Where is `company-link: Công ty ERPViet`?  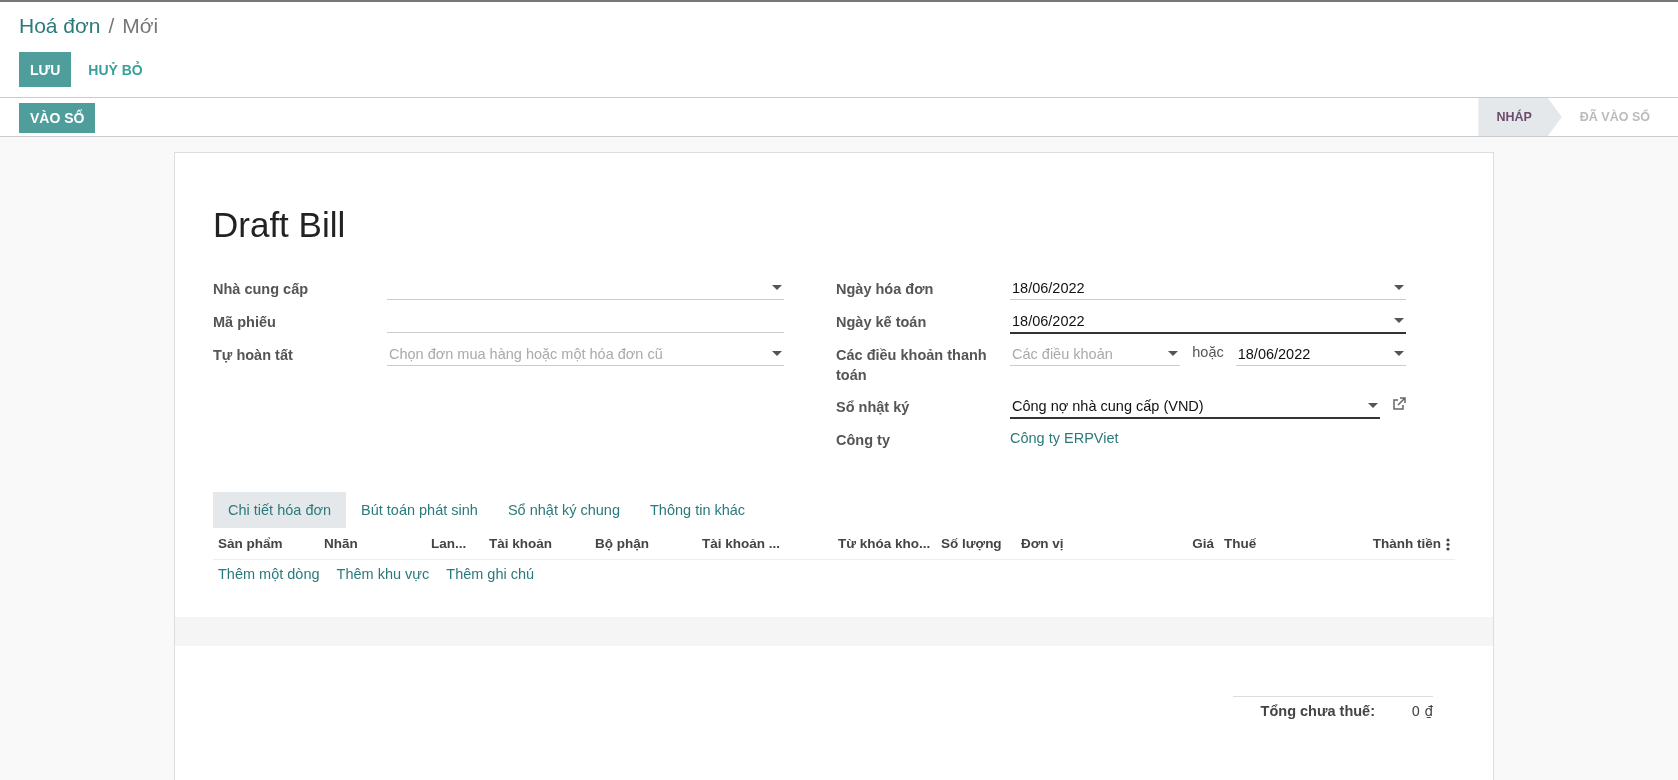 company-link: Công ty ERPViet is located at coordinates (1208, 438).